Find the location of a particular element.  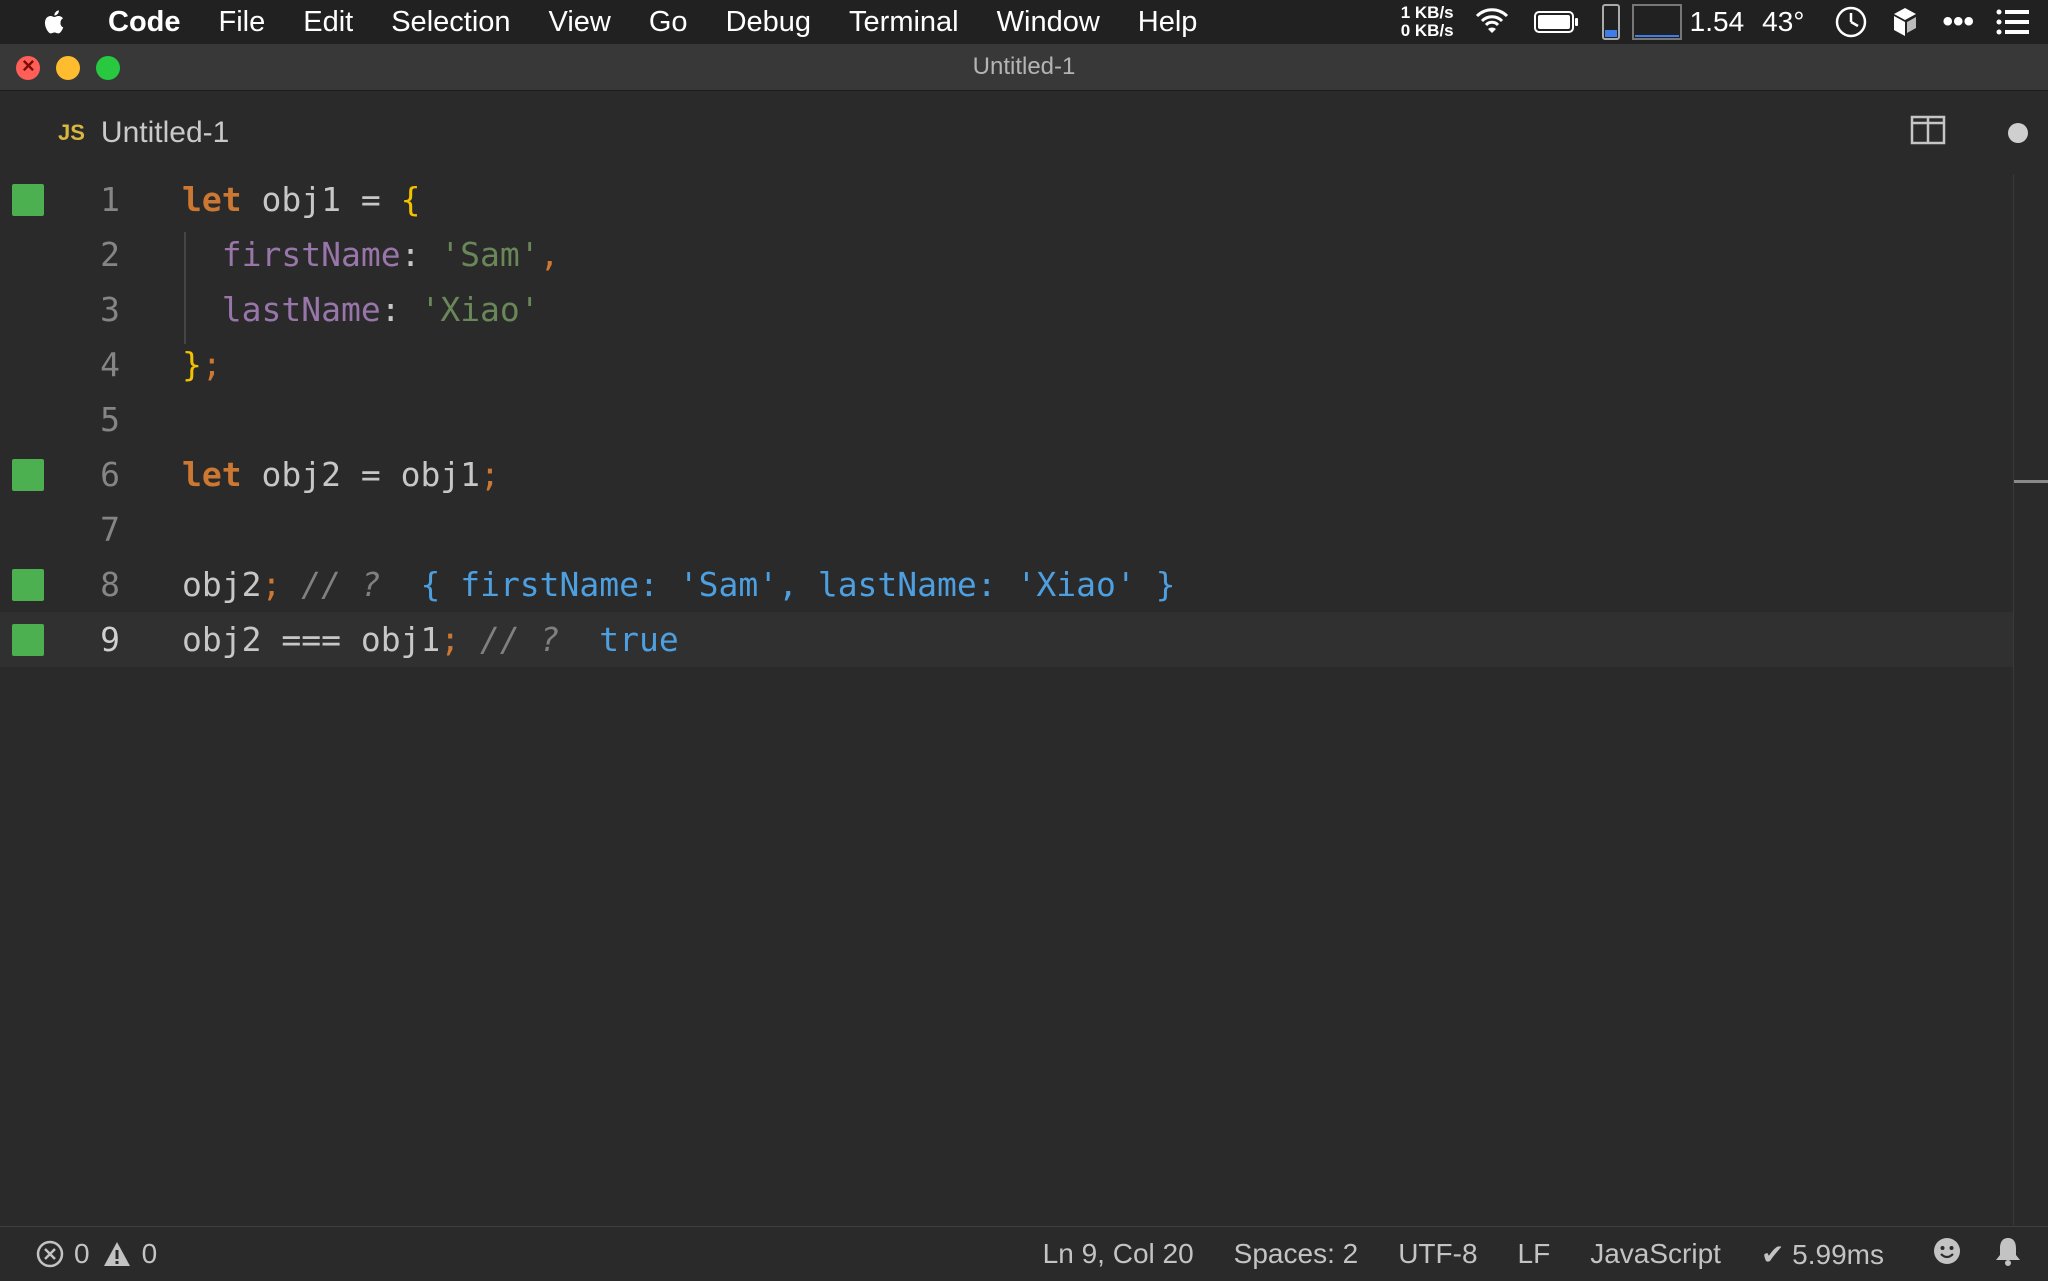

menu-view: View is located at coordinates (580, 22).